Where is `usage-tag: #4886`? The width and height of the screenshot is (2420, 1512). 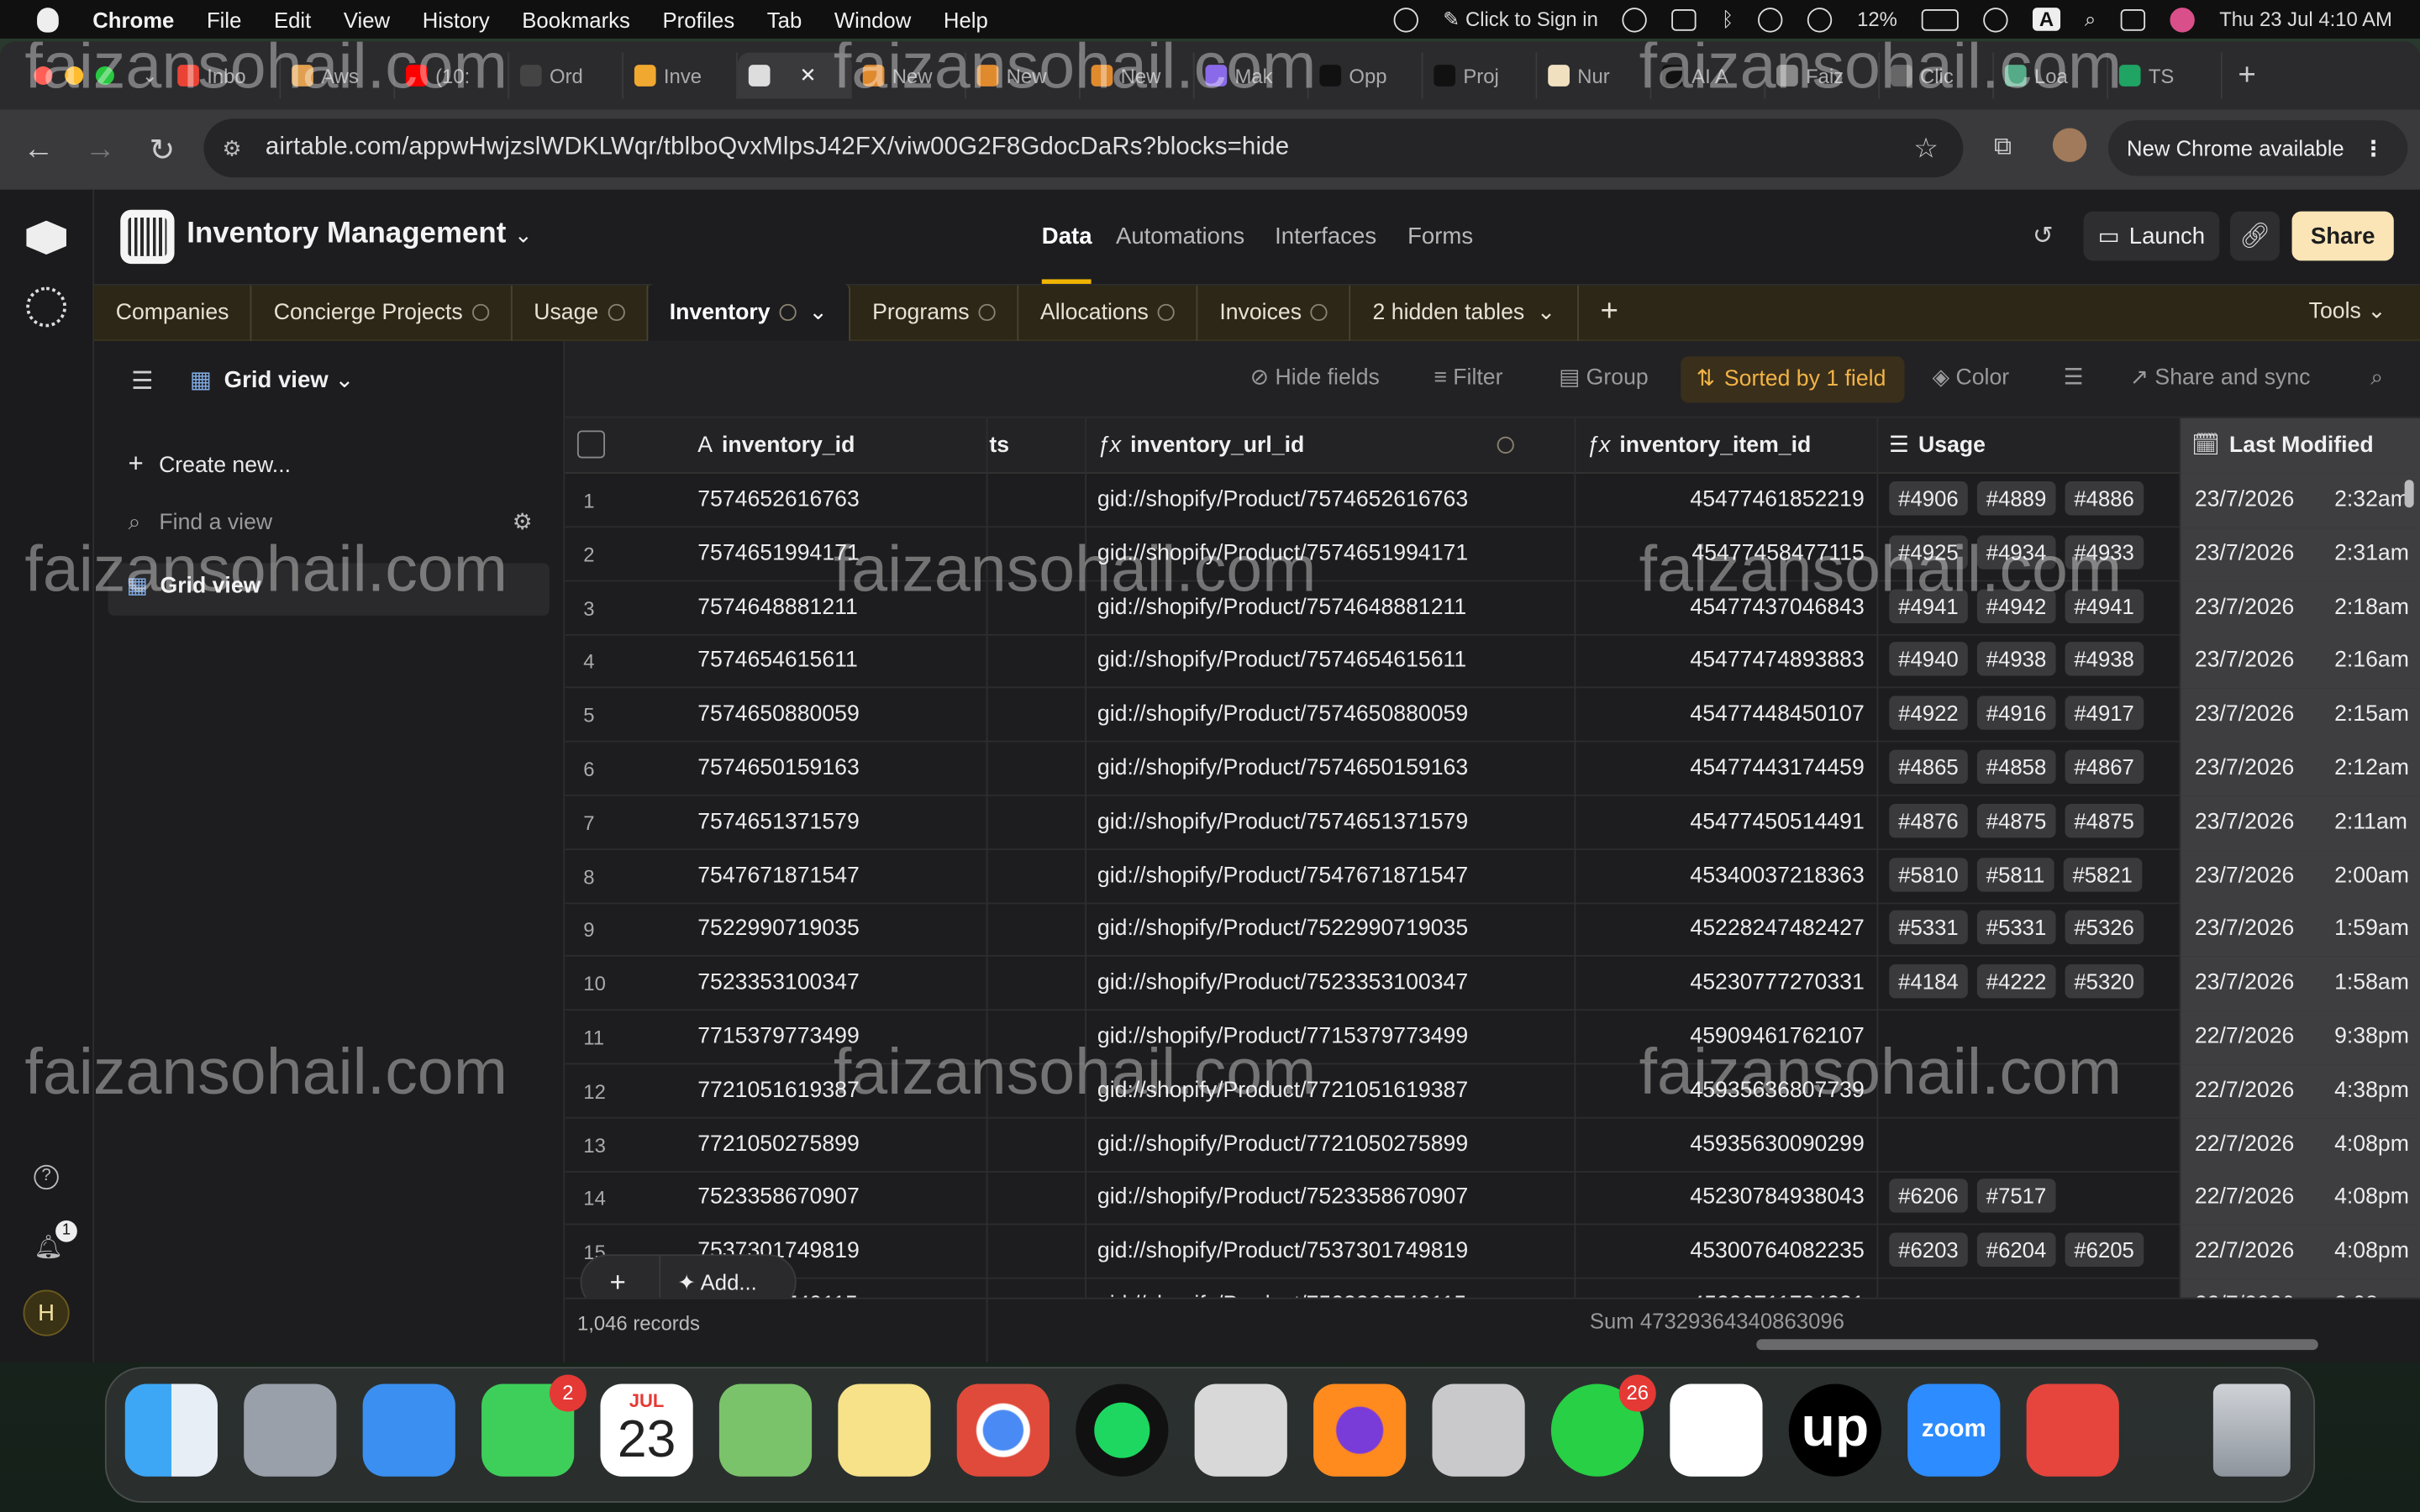
usage-tag: #4886 is located at coordinates (2104, 498).